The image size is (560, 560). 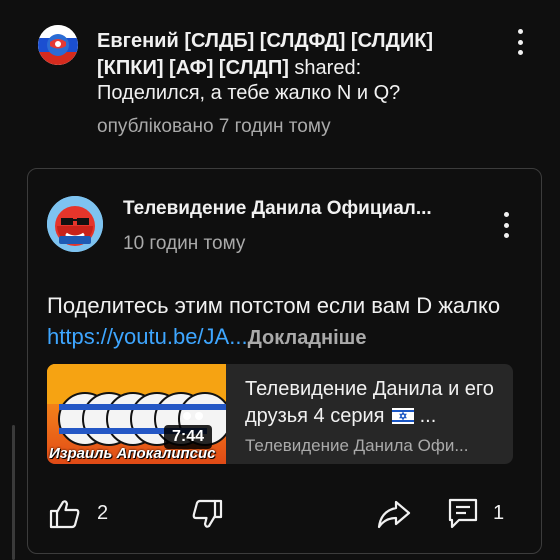 I want to click on share-button, so click(x=394, y=514).